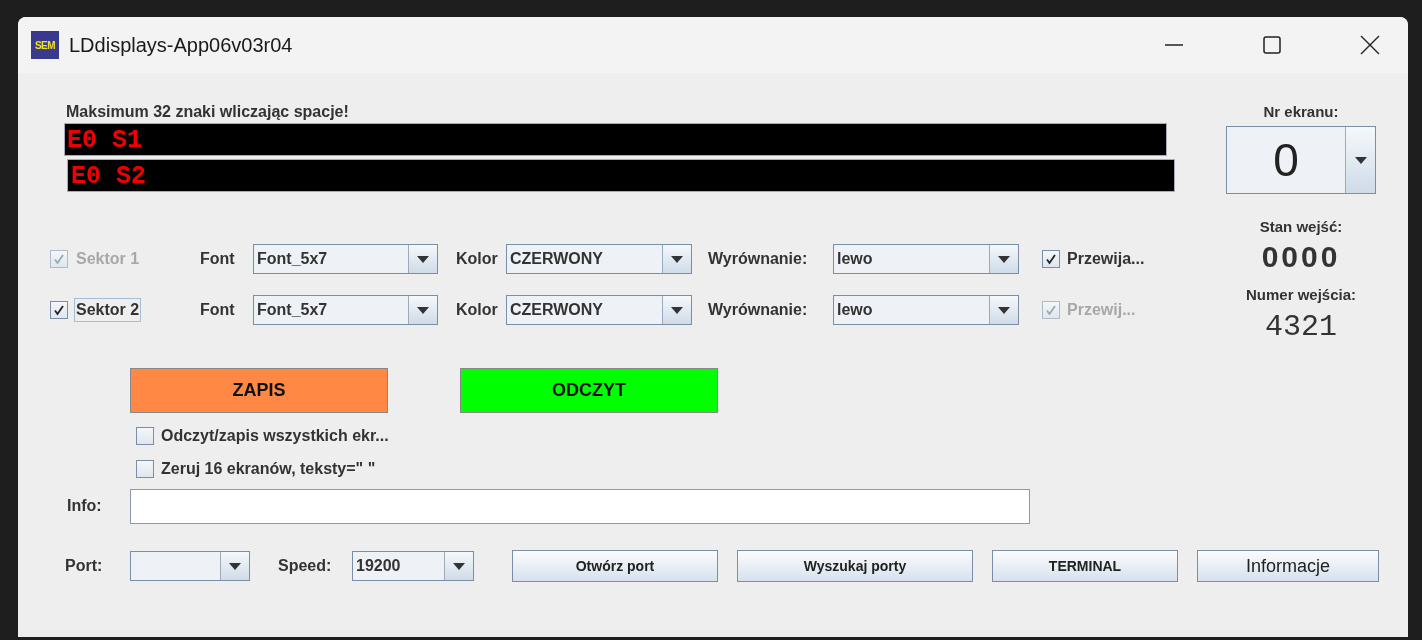 The width and height of the screenshot is (1422, 640). I want to click on toolbar-button: TERMINAL, so click(1085, 566).